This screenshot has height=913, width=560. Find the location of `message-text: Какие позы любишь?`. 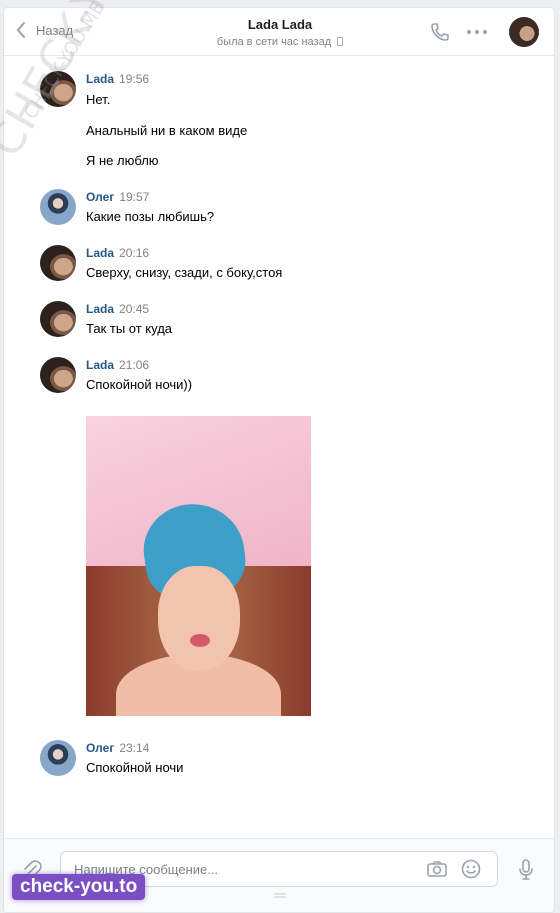

message-text: Какие позы любишь? is located at coordinates (150, 216).